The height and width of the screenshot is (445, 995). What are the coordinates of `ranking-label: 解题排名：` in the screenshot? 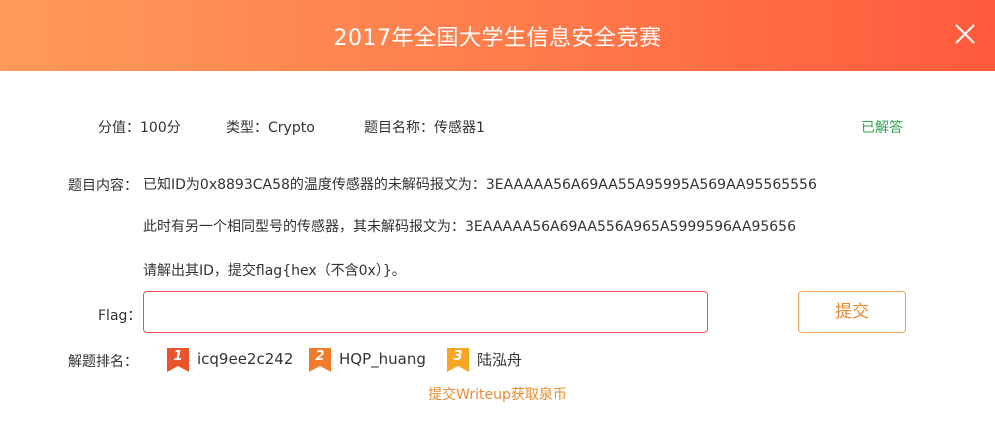 It's located at (103, 362).